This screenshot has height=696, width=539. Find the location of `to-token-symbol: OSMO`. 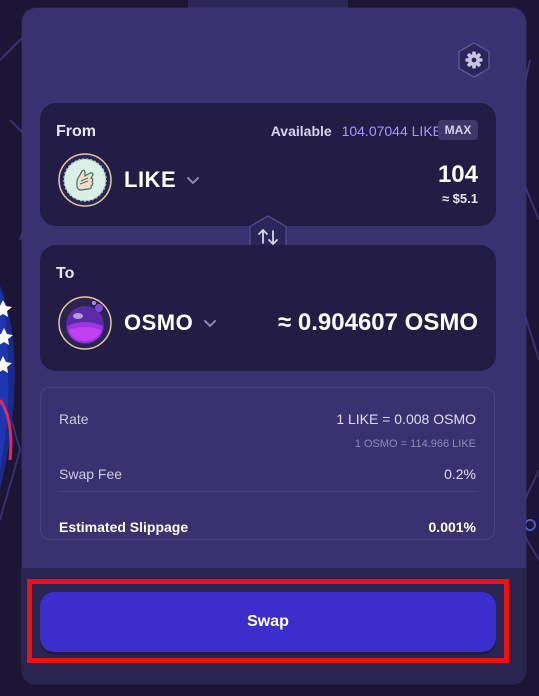

to-token-symbol: OSMO is located at coordinates (159, 322).